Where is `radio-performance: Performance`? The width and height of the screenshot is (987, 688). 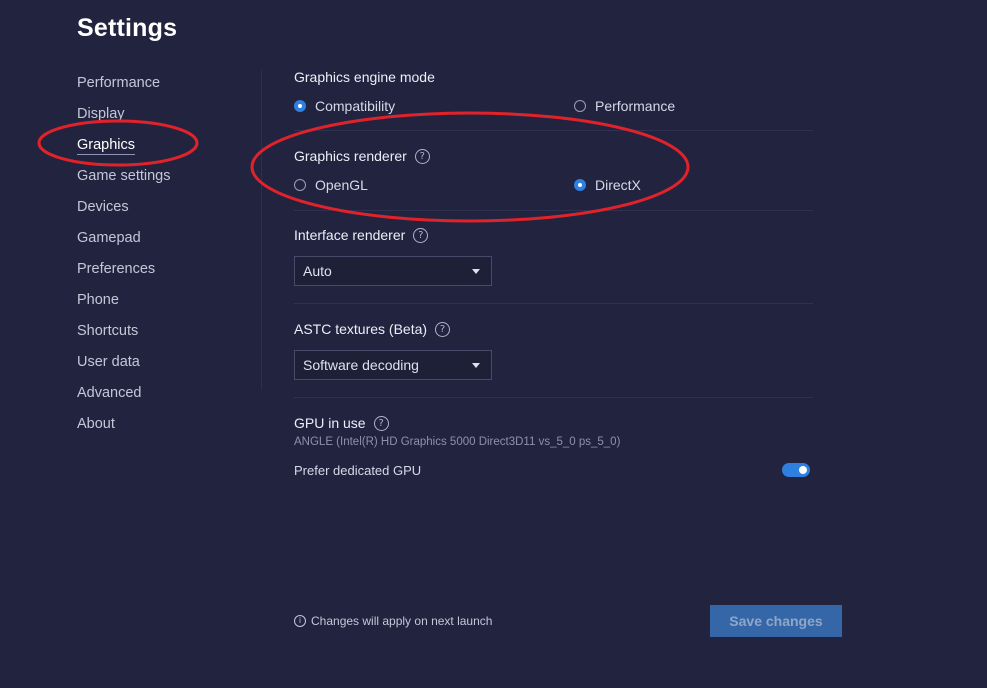 radio-performance: Performance is located at coordinates (624, 106).